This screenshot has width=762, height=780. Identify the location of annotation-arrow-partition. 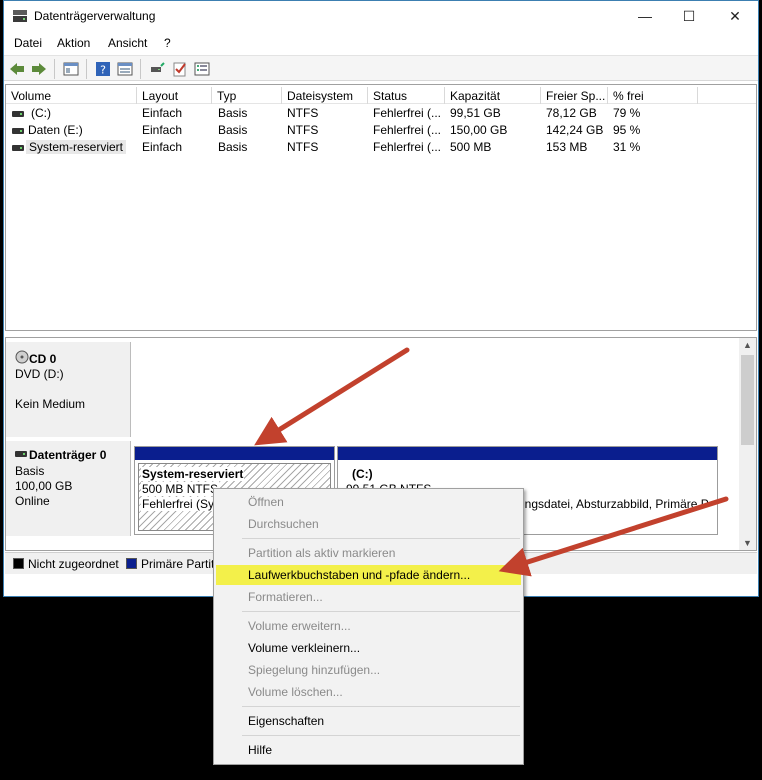
(332, 396).